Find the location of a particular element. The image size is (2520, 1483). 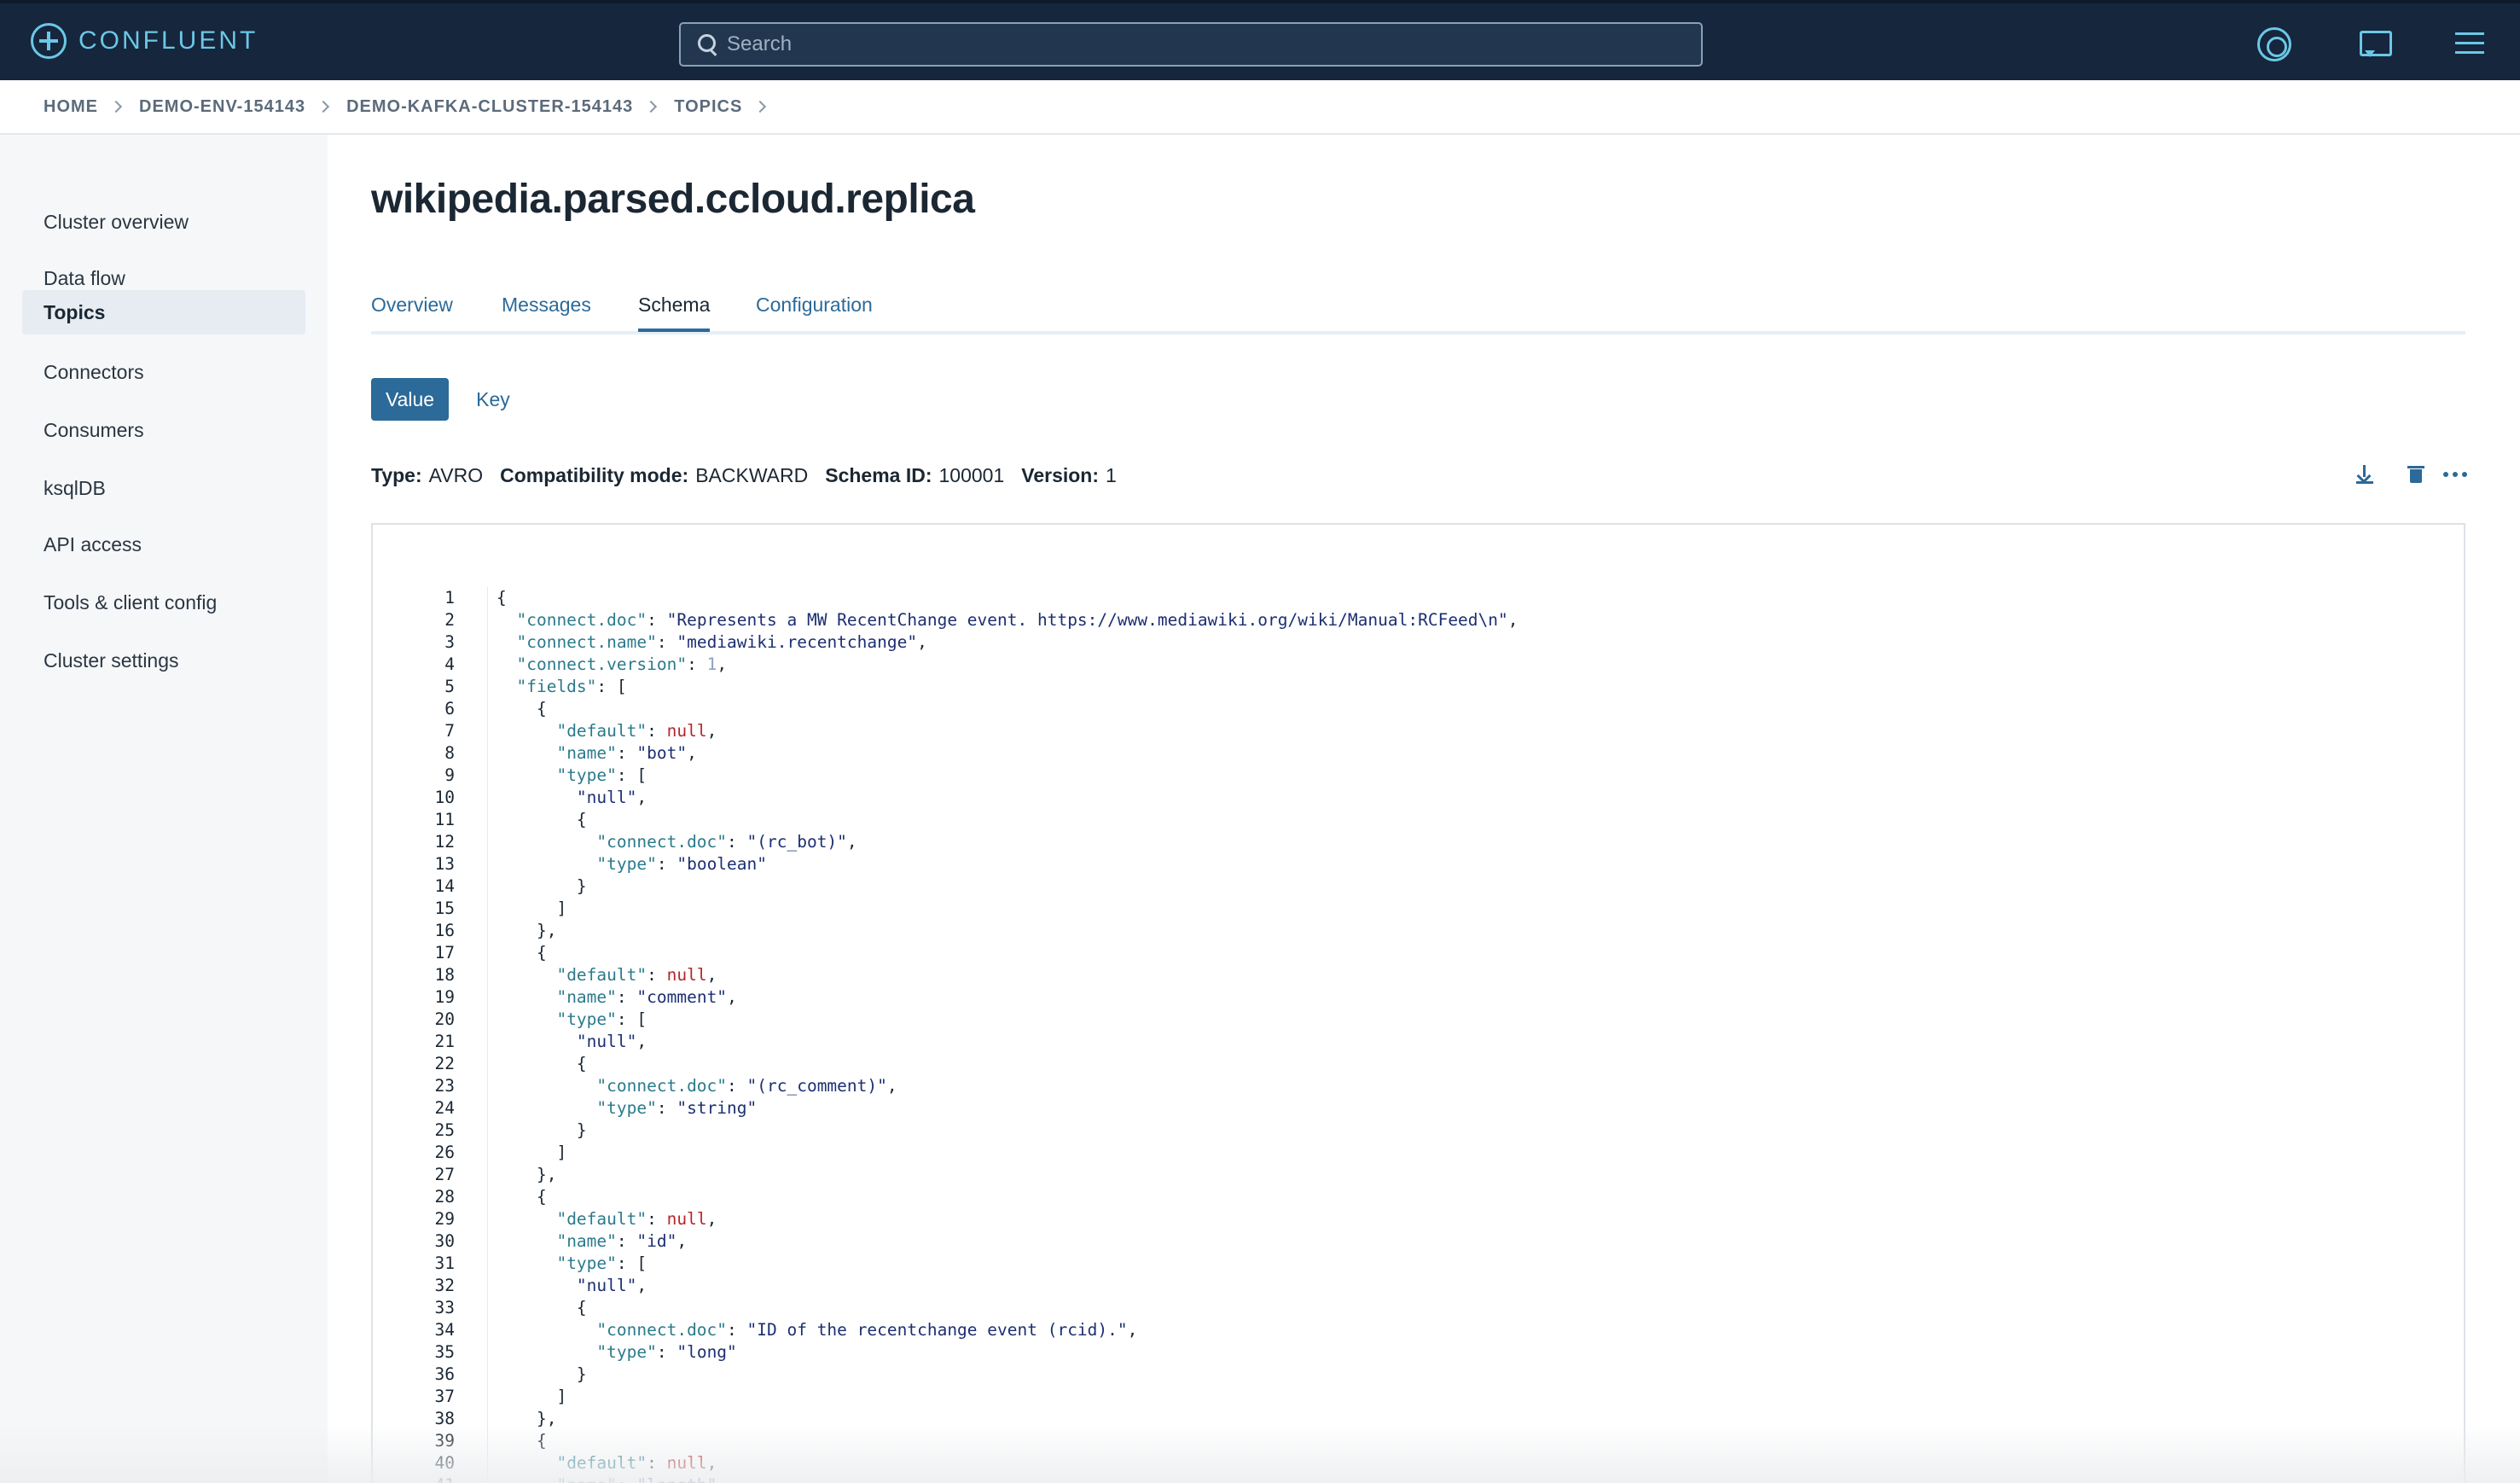

breadcrumb-cluster: DEMO-KAFKA-CLUSTER-154143 is located at coordinates (490, 107).